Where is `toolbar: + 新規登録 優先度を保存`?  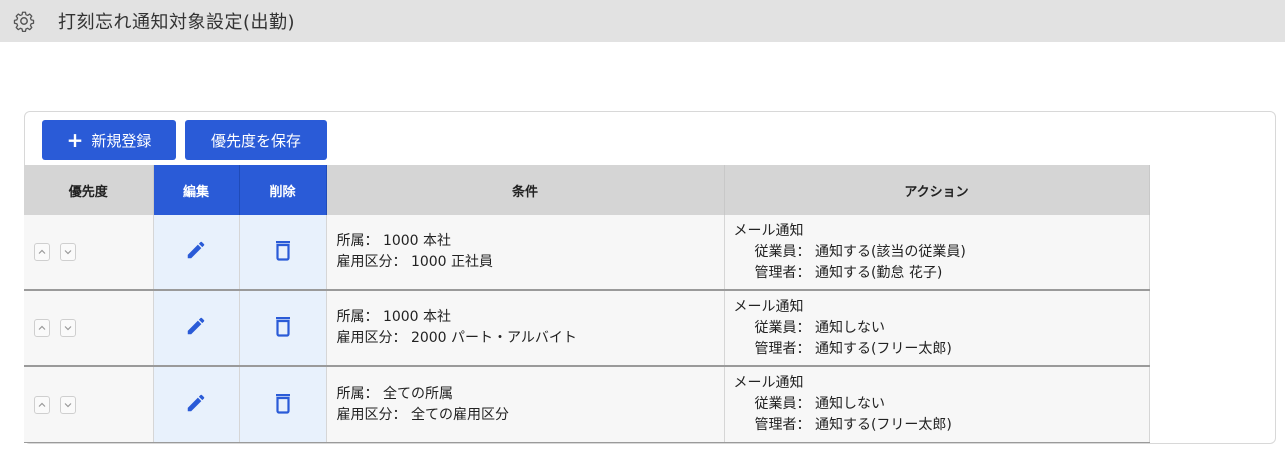 toolbar: + 新規登録 優先度を保存 is located at coordinates (184, 140).